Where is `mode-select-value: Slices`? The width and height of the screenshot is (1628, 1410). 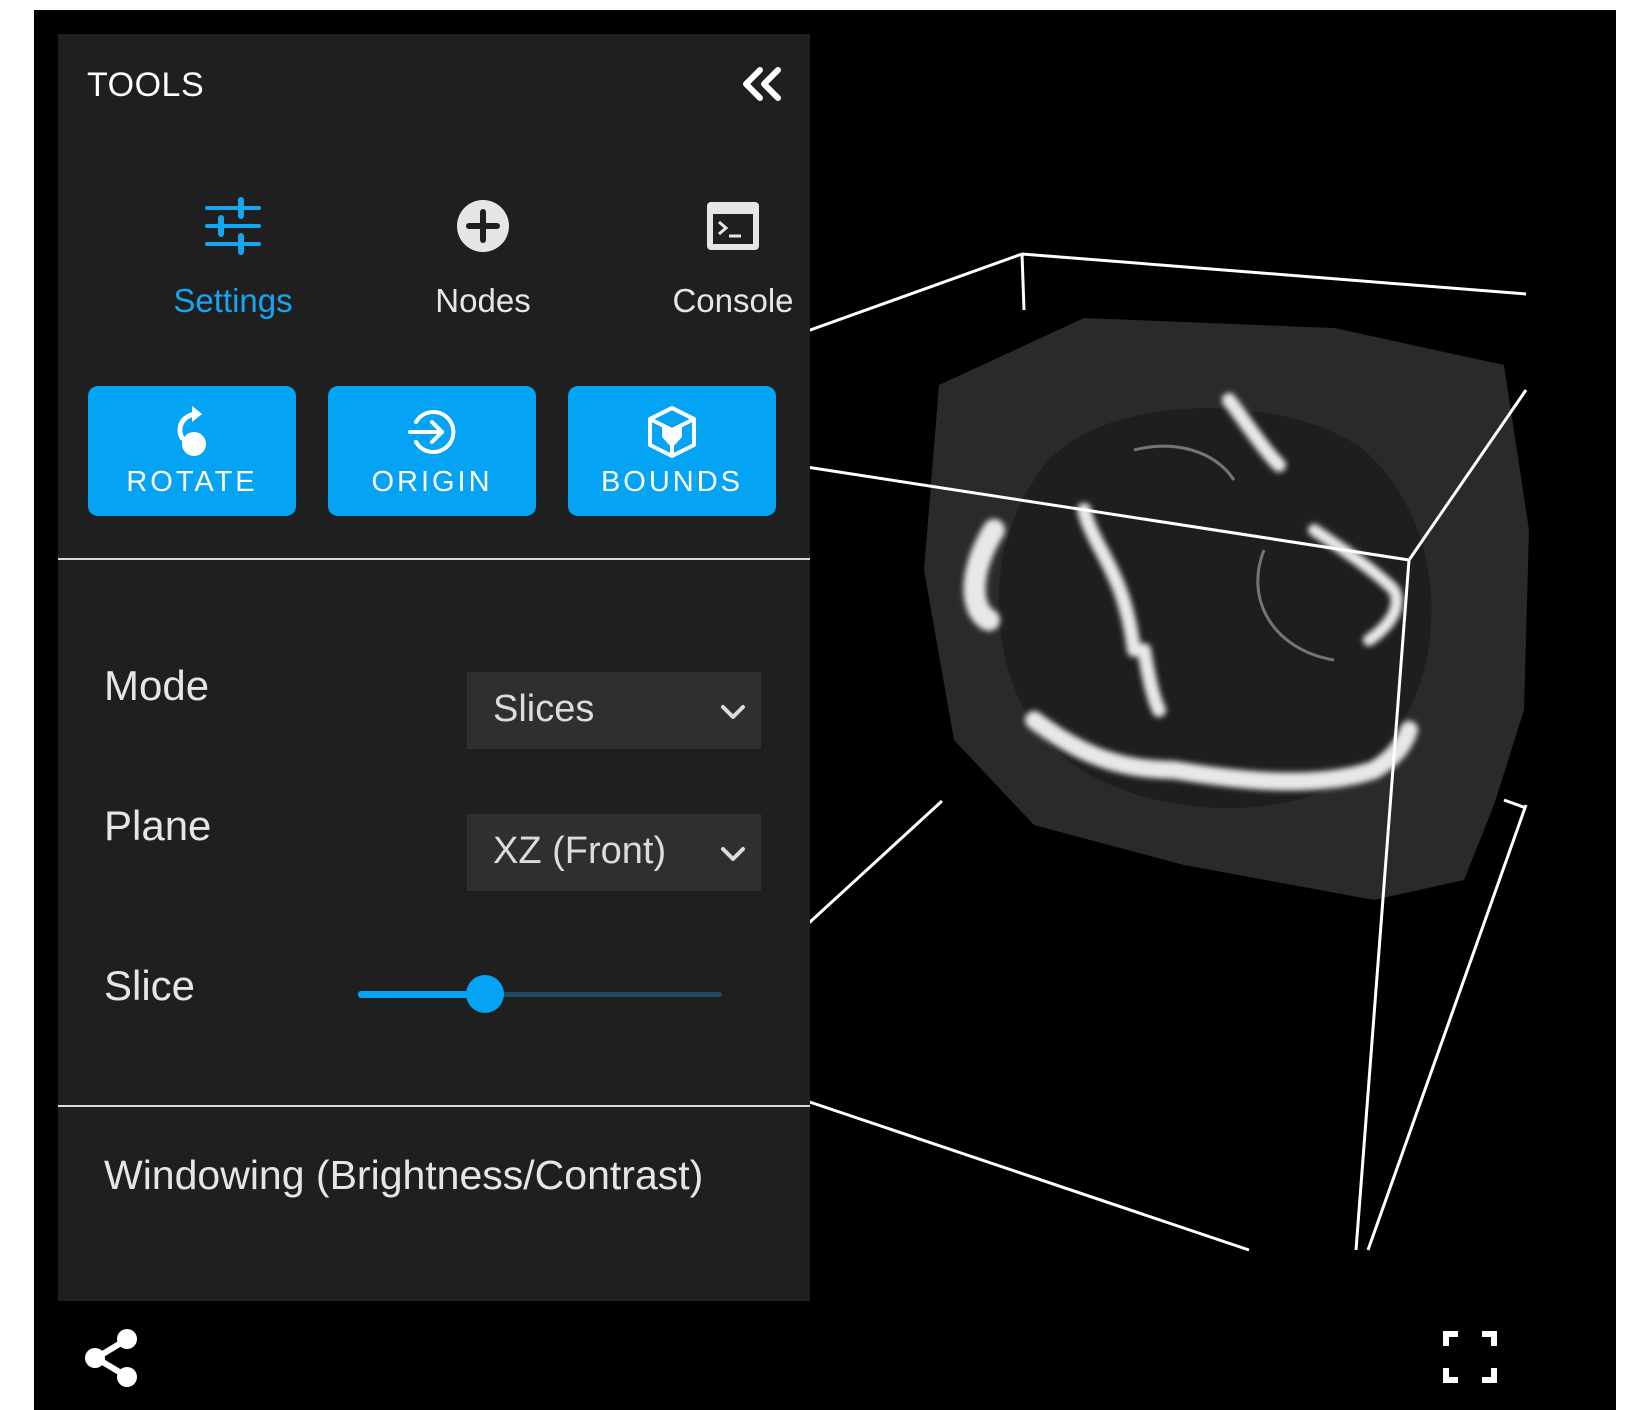 mode-select-value: Slices is located at coordinates (544, 709).